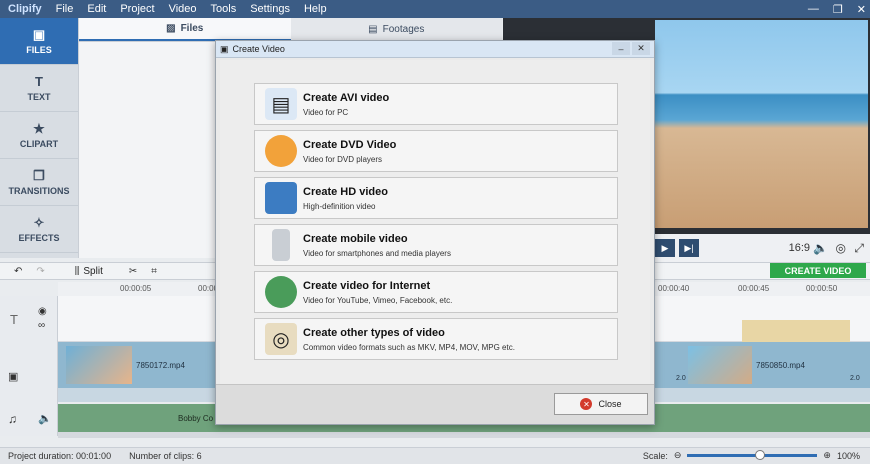  Describe the element at coordinates (137, 9) in the screenshot. I see `menu-project: Project` at that location.